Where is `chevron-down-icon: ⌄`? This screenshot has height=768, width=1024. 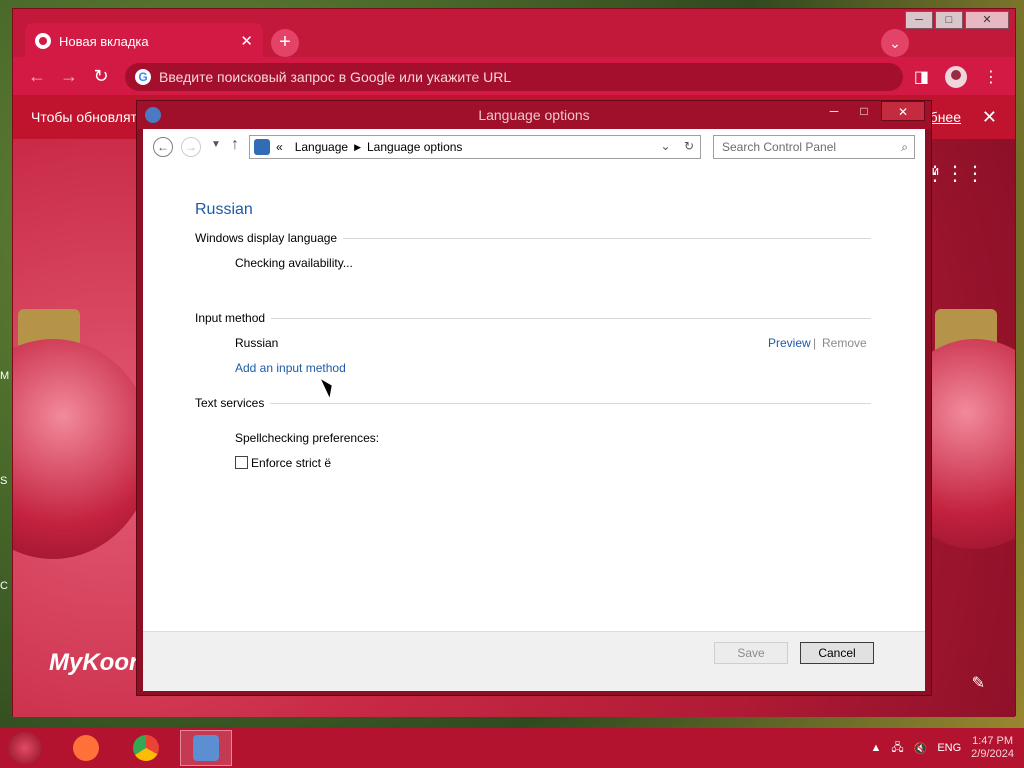
chevron-down-icon: ⌄ is located at coordinates (666, 146).